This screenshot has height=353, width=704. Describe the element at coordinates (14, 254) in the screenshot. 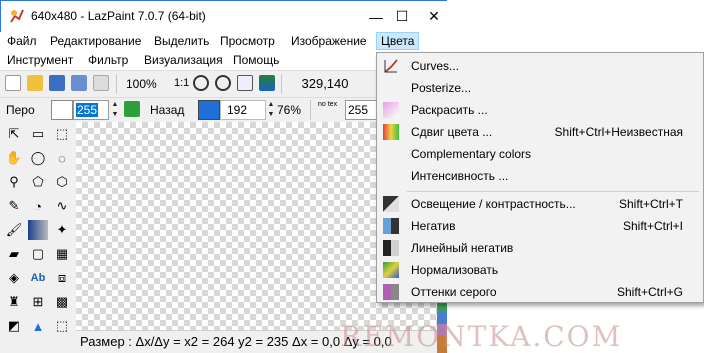

I see `eraser-icon: ▰` at that location.